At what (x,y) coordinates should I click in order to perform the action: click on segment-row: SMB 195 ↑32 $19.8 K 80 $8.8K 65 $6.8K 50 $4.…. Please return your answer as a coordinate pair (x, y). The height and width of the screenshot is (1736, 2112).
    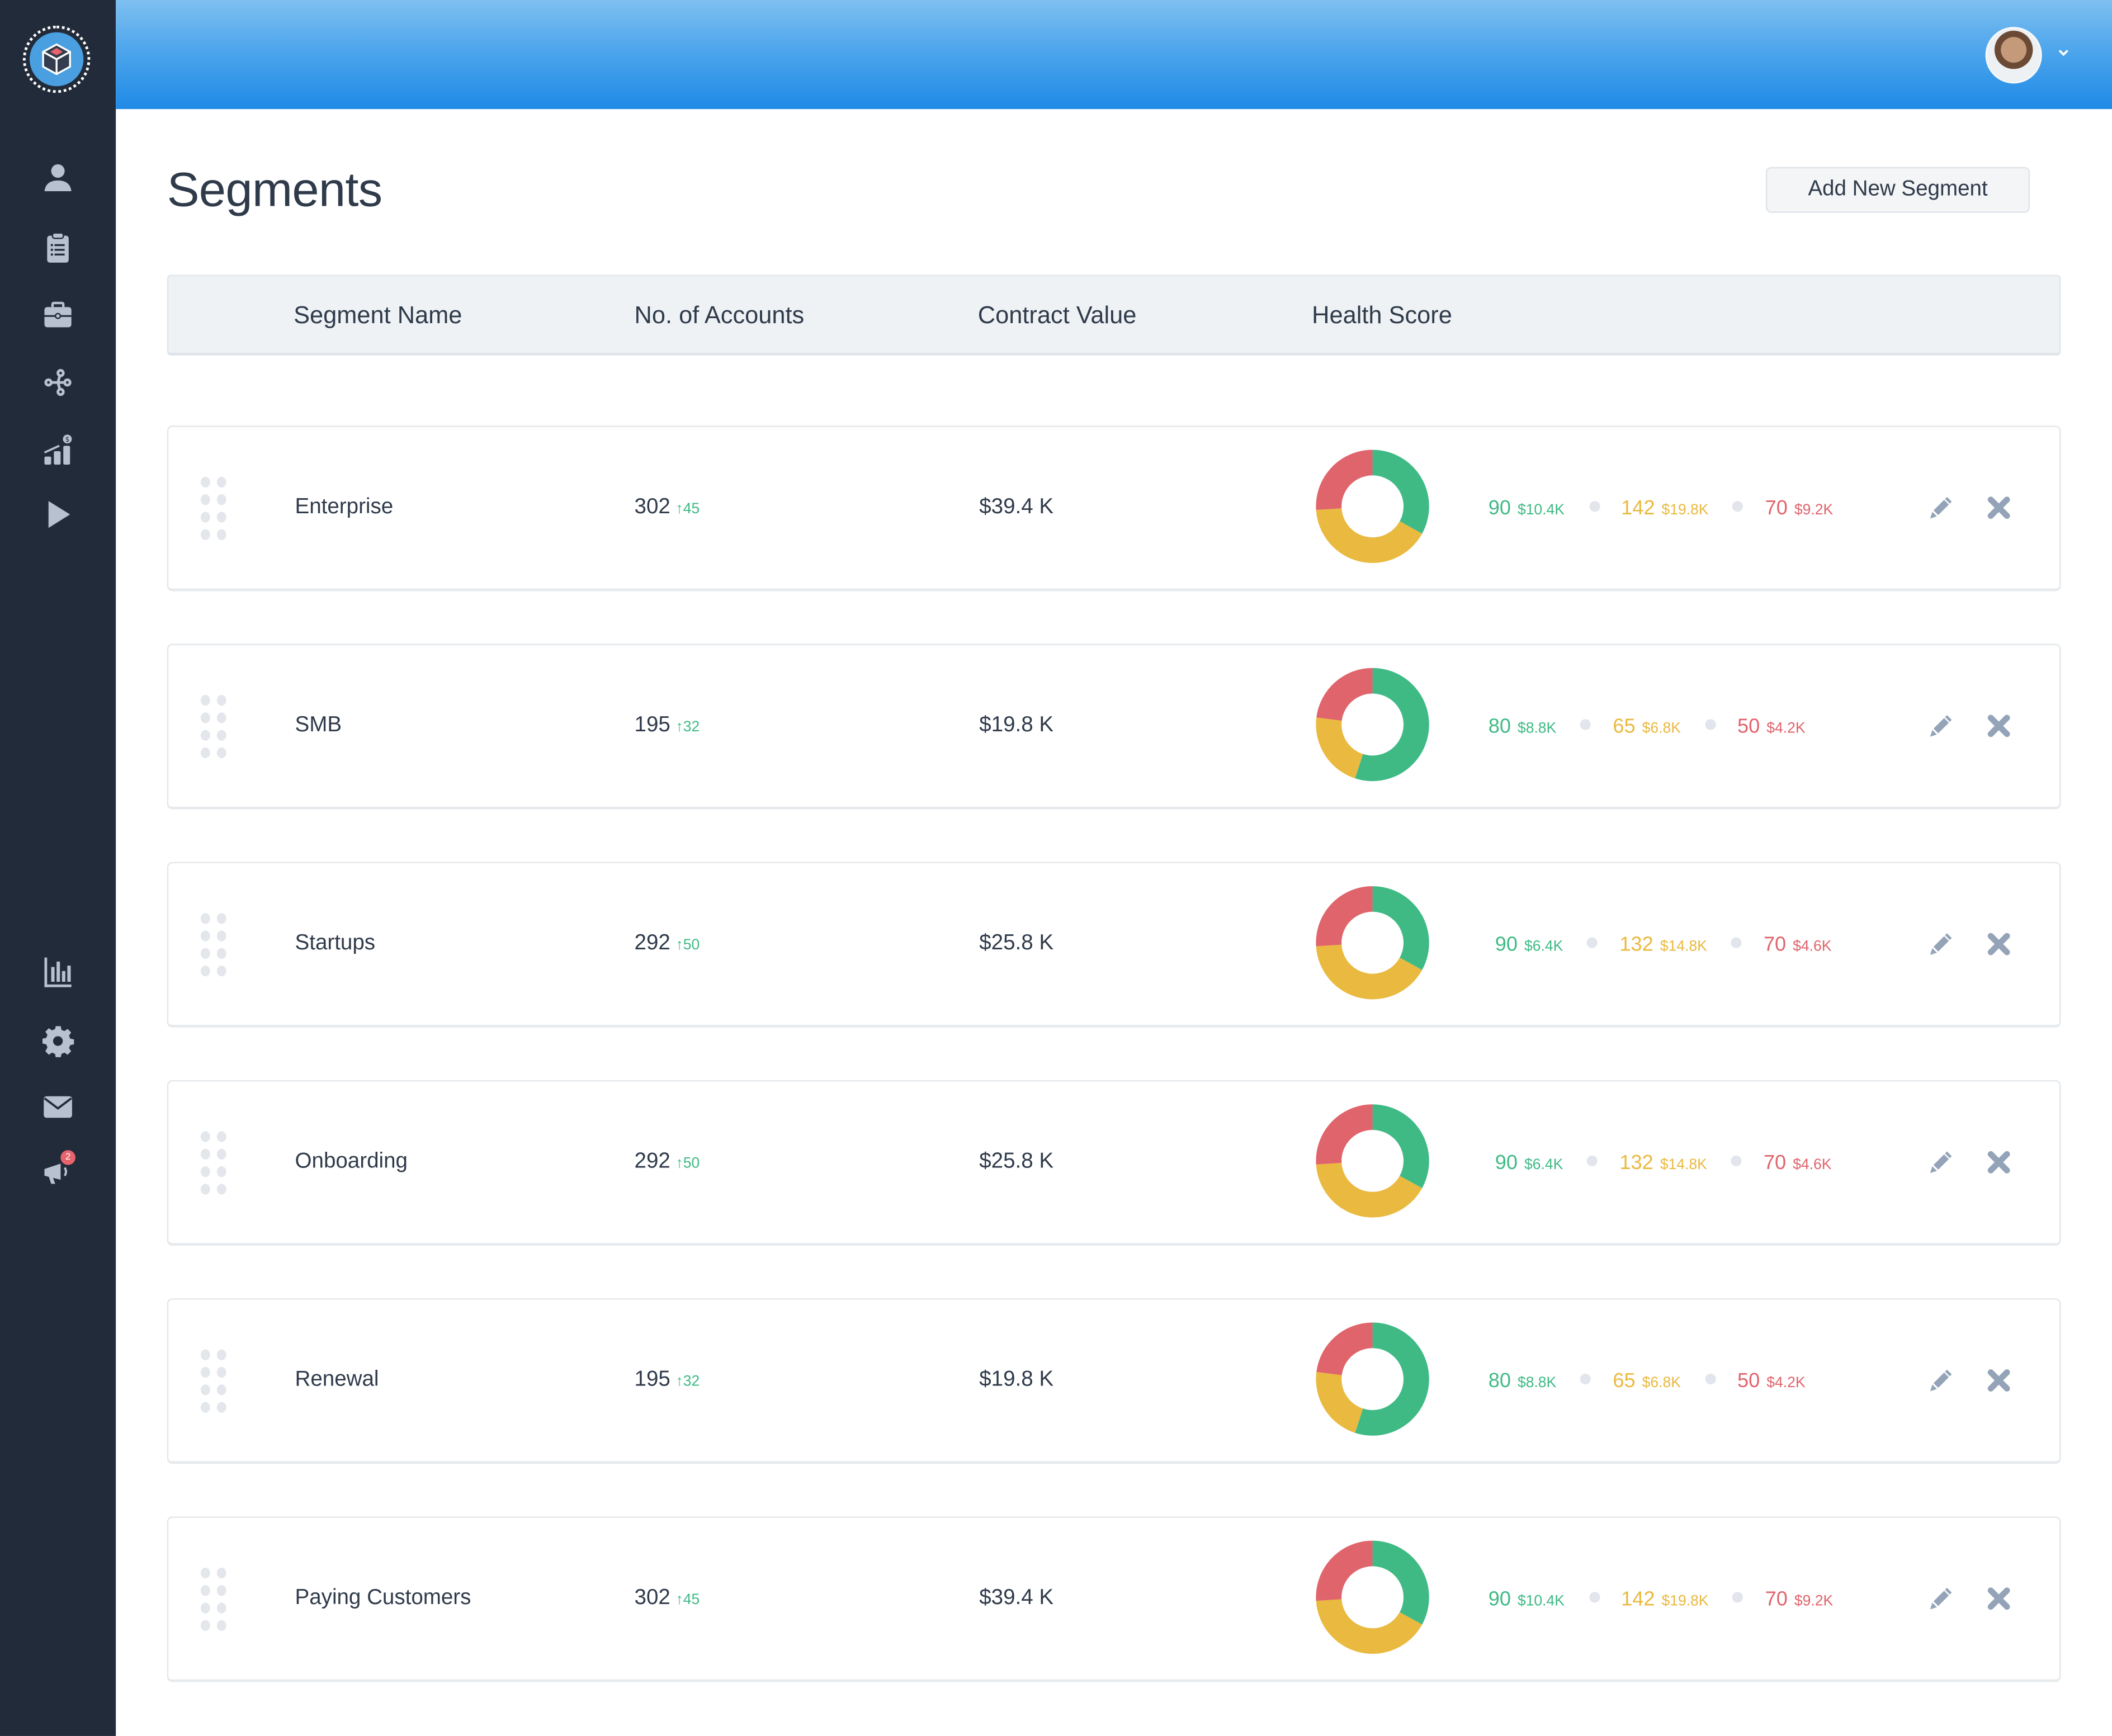
    Looking at the image, I should click on (1114, 727).